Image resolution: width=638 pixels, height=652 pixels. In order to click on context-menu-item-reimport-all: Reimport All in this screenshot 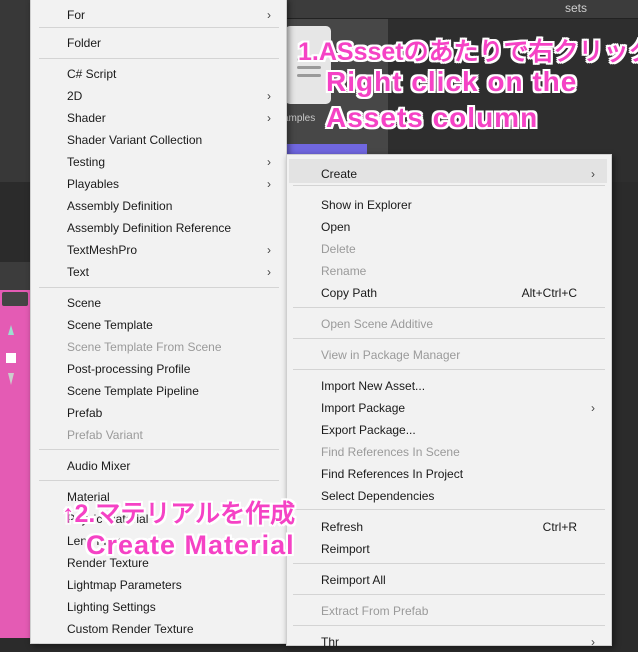, I will do `click(461, 580)`.